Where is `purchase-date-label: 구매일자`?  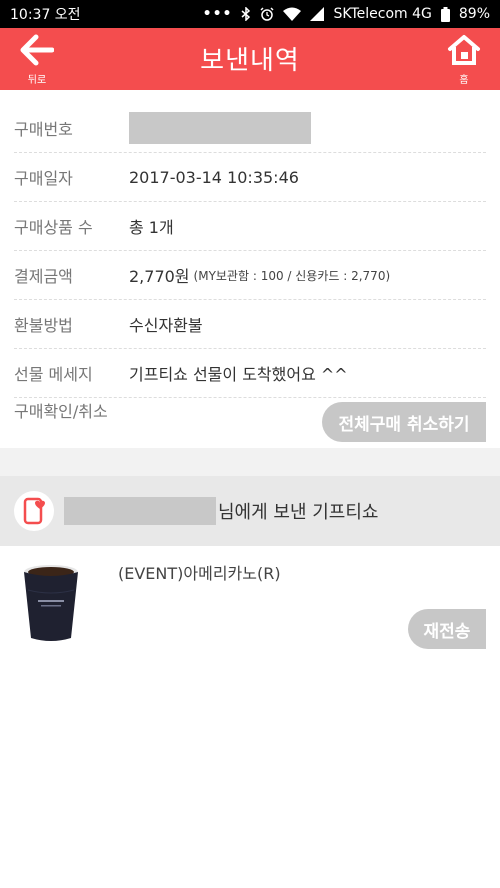
purchase-date-label: 구매일자 is located at coordinates (43, 178).